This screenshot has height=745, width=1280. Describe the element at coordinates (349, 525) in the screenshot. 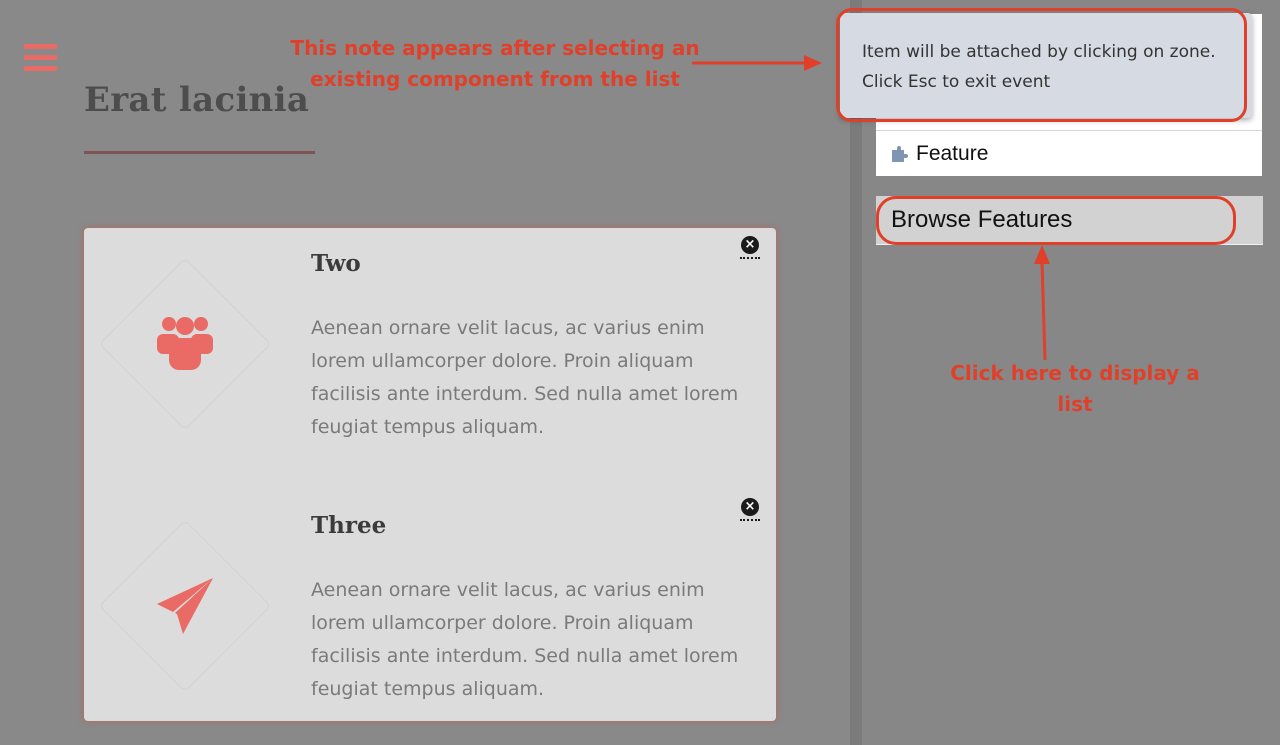

I see `feature-title: Three` at that location.